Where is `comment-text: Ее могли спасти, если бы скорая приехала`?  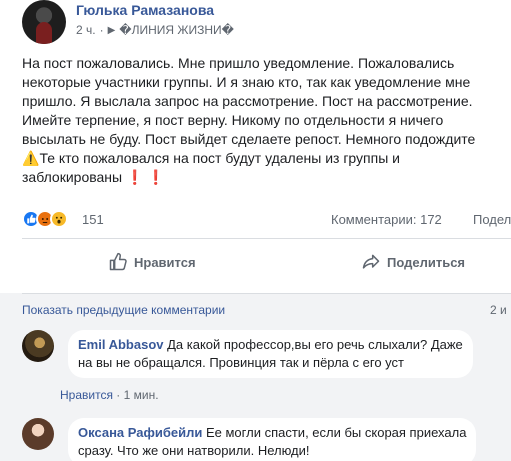 comment-text: Ее могли спасти, если бы скорая приехала is located at coordinates (336, 432).